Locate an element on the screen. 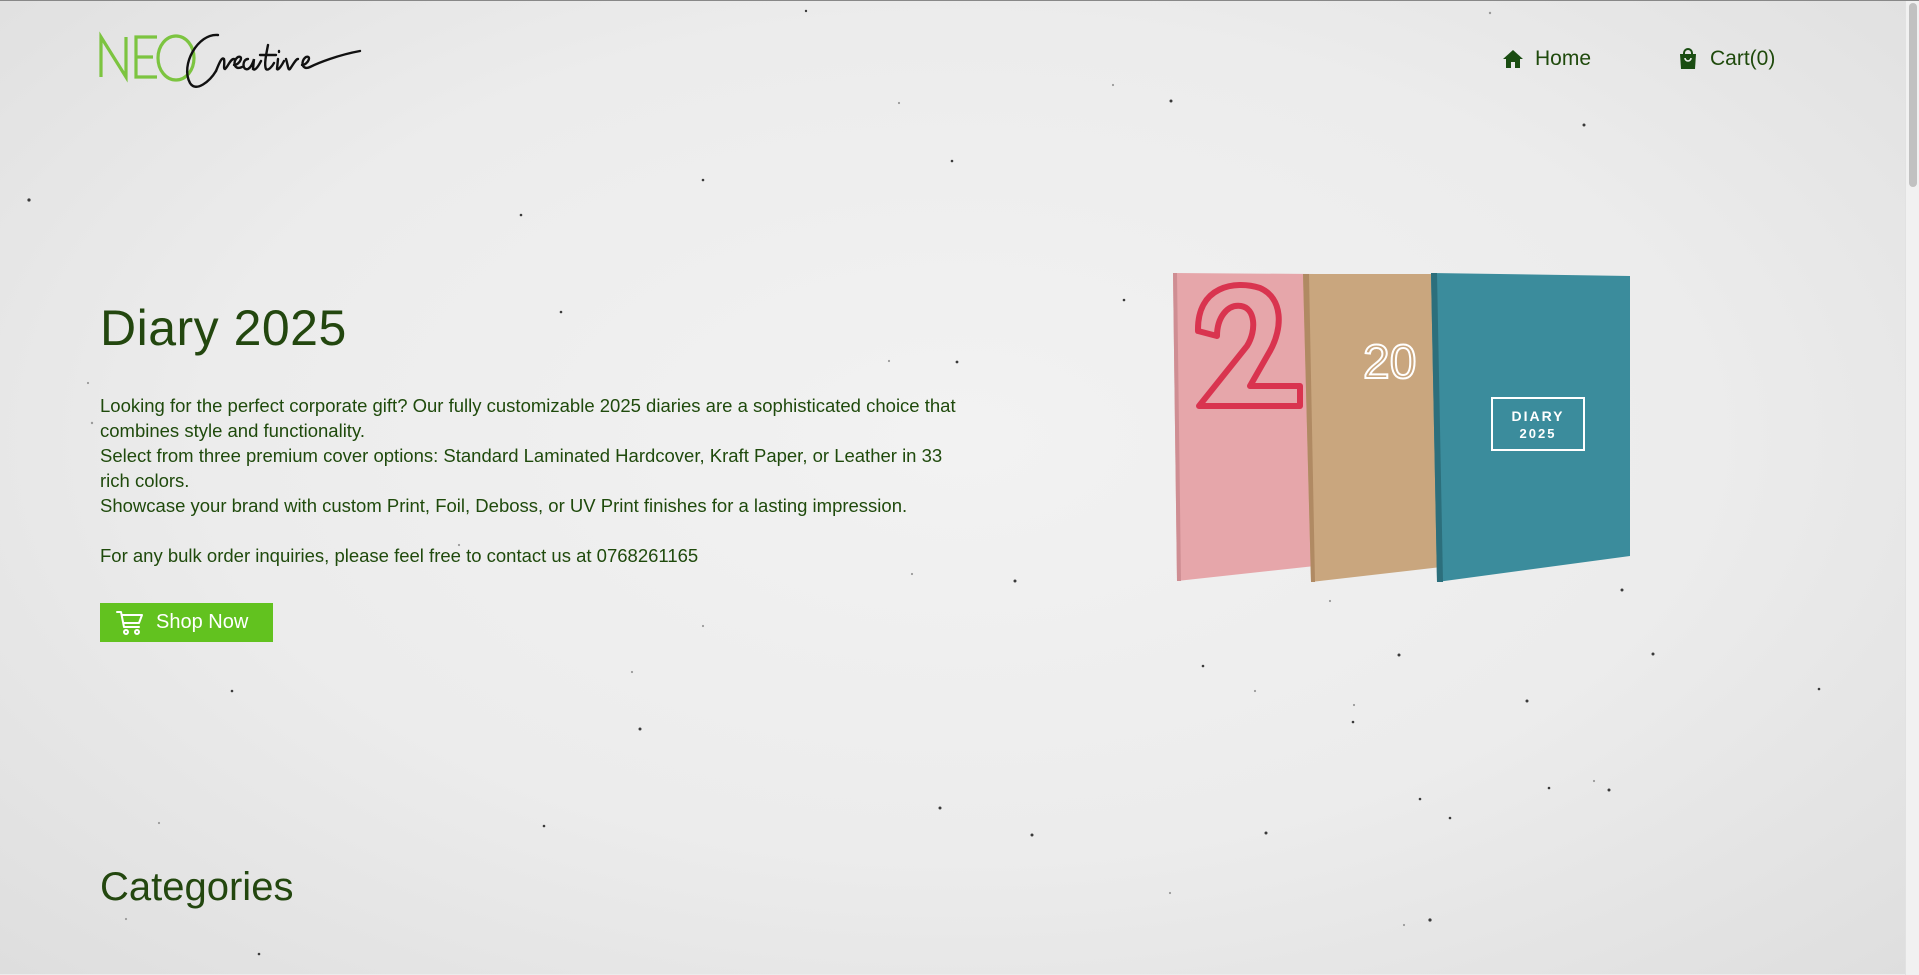  nav-cart-label: Cart(0) is located at coordinates (1743, 58).